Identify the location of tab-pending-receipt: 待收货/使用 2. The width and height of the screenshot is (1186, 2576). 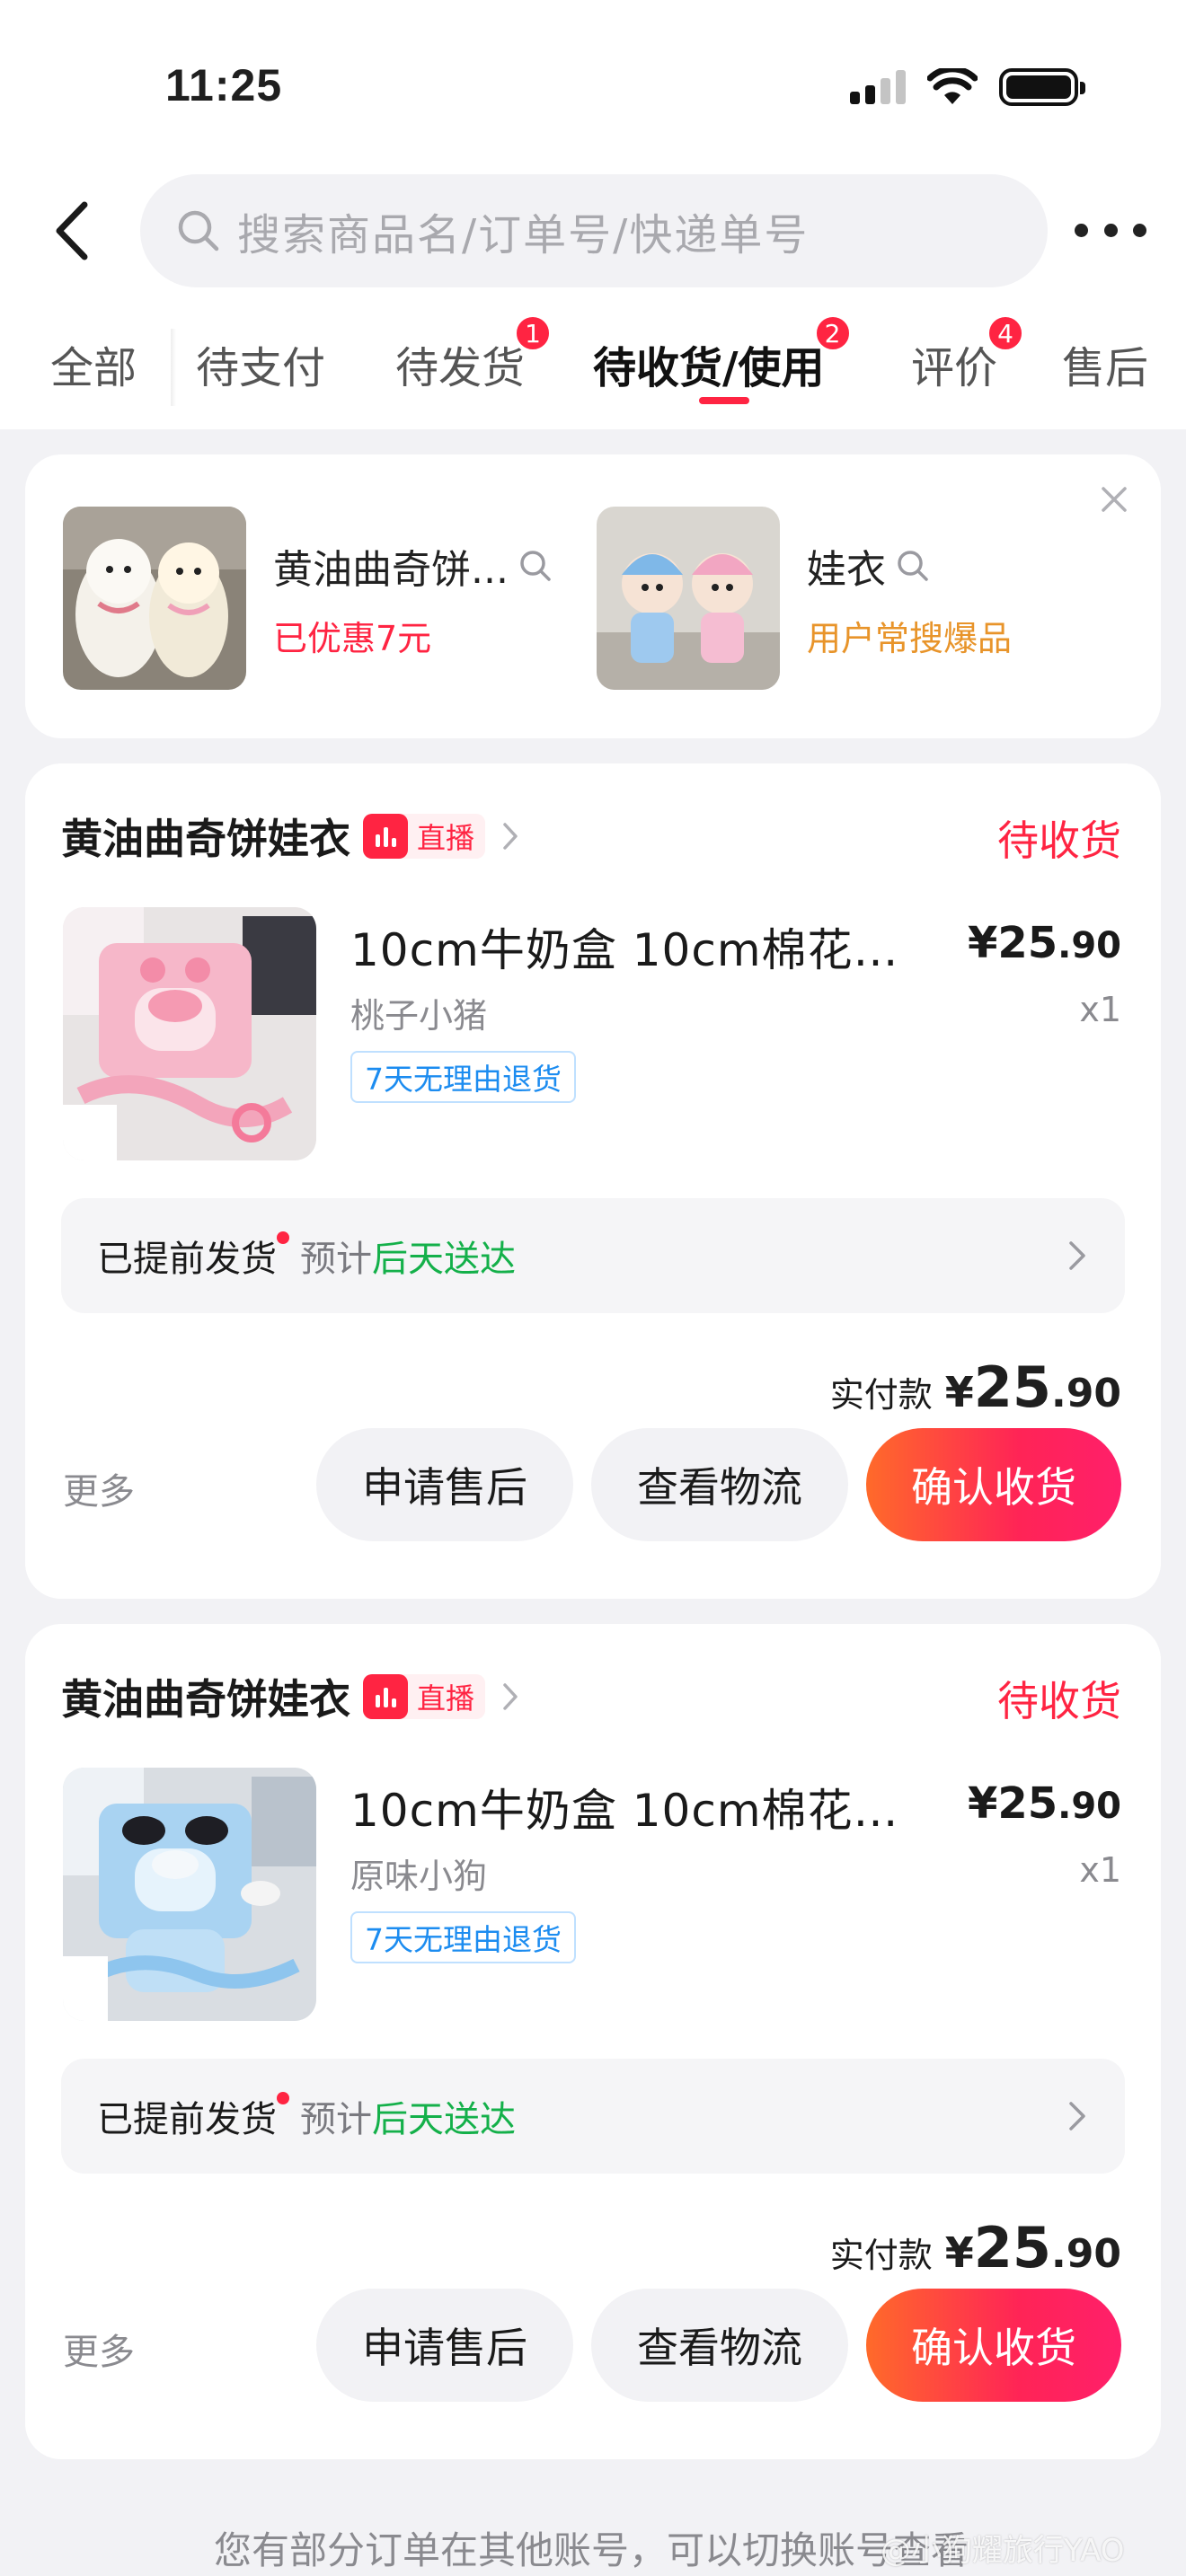
(722, 354).